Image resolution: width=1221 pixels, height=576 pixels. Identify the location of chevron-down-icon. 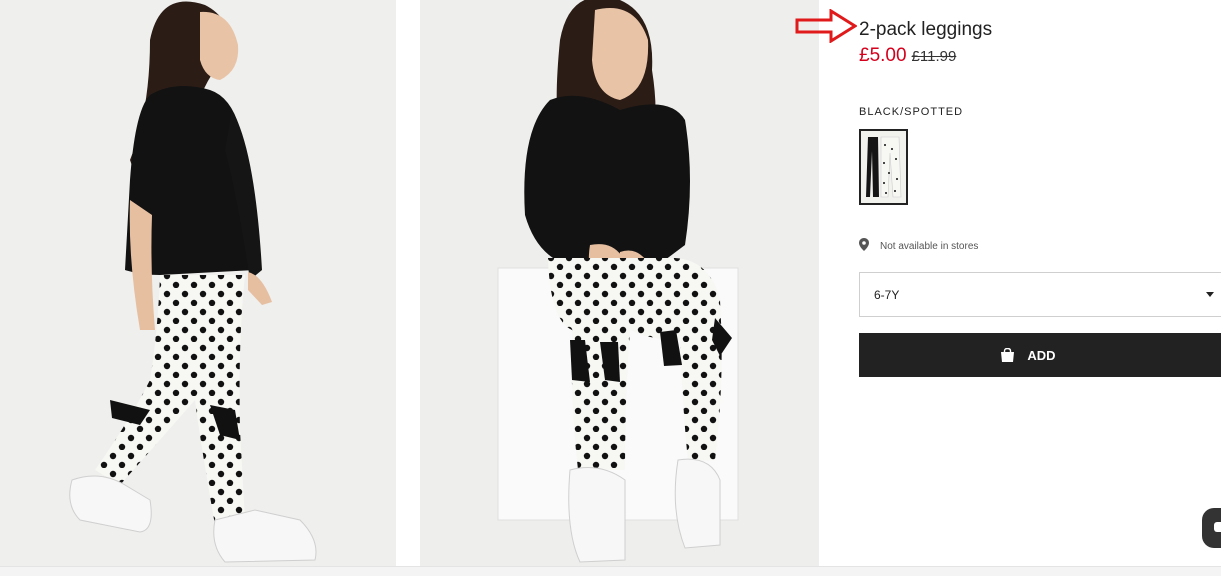
(1210, 294).